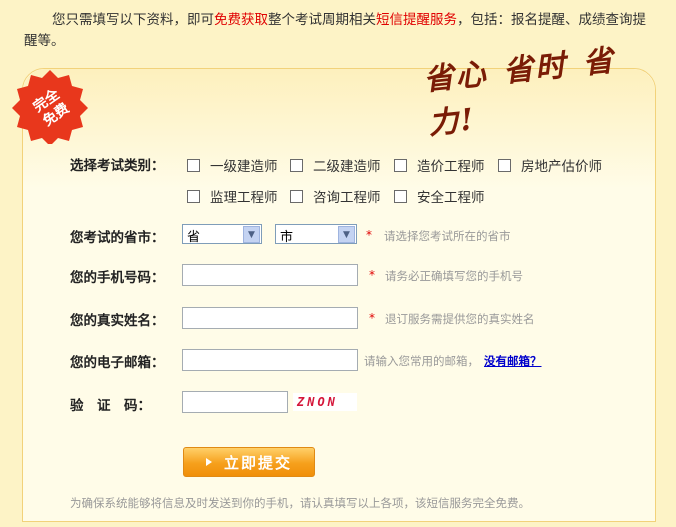 This screenshot has width=676, height=527. What do you see at coordinates (50, 107) in the screenshot?
I see `free-badge-icon: 完全 免费` at bounding box center [50, 107].